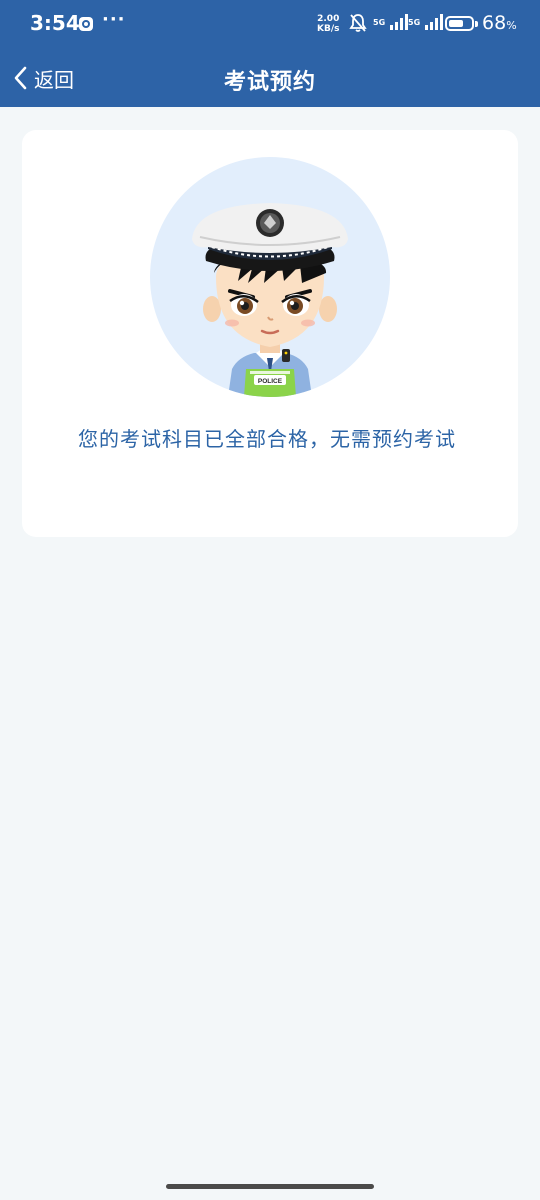 This screenshot has height=1200, width=540. I want to click on battery-level-fill, so click(456, 23).